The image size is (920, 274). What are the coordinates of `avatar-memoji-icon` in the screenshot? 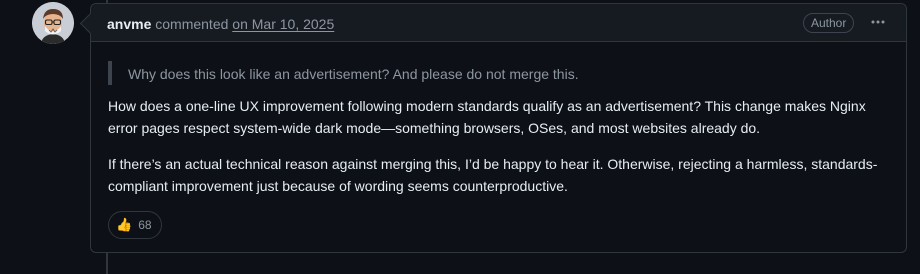 It's located at (53, 23).